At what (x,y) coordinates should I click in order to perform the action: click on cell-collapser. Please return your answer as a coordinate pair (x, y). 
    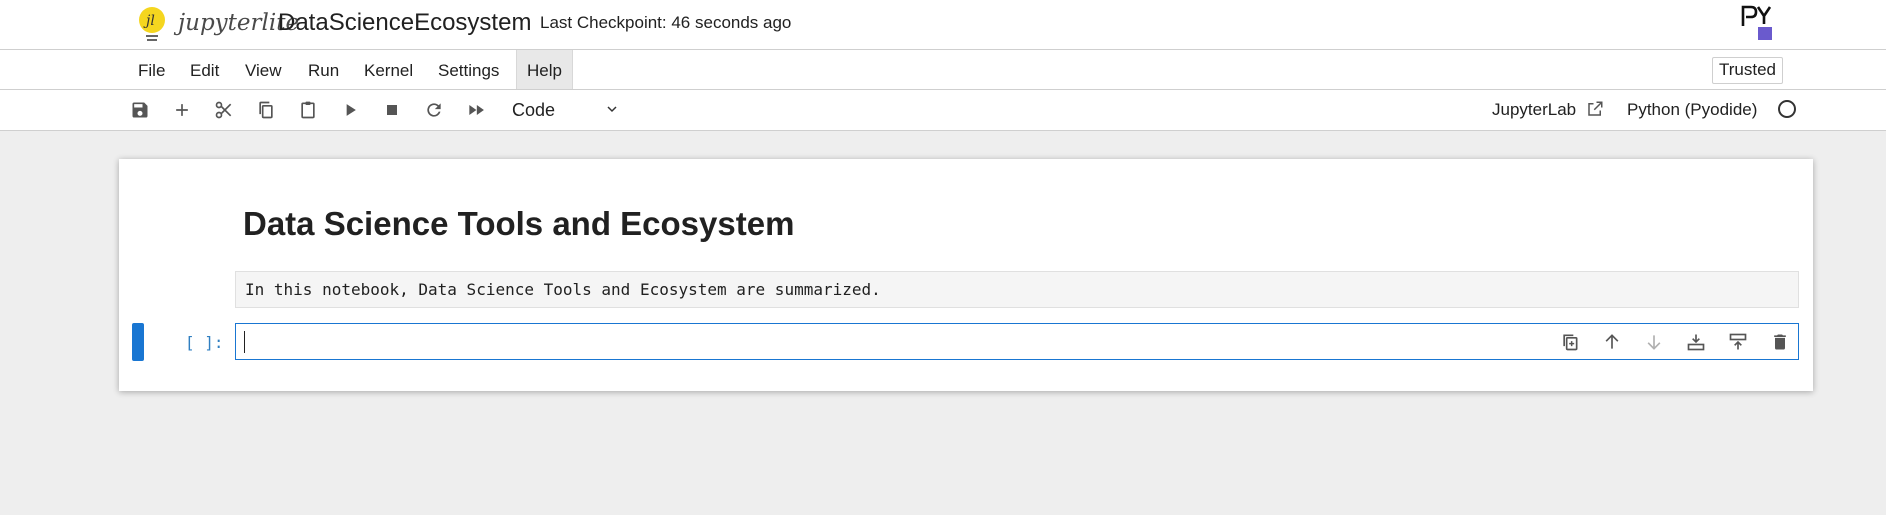
    Looking at the image, I should click on (138, 342).